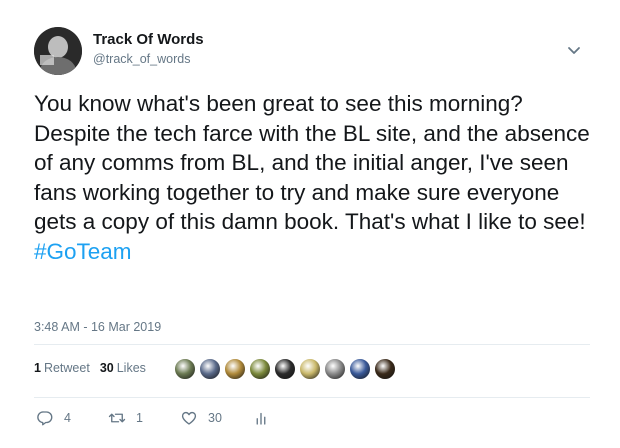 Image resolution: width=620 pixels, height=448 pixels. I want to click on tweet-actions: 4 1 30, so click(171, 418).